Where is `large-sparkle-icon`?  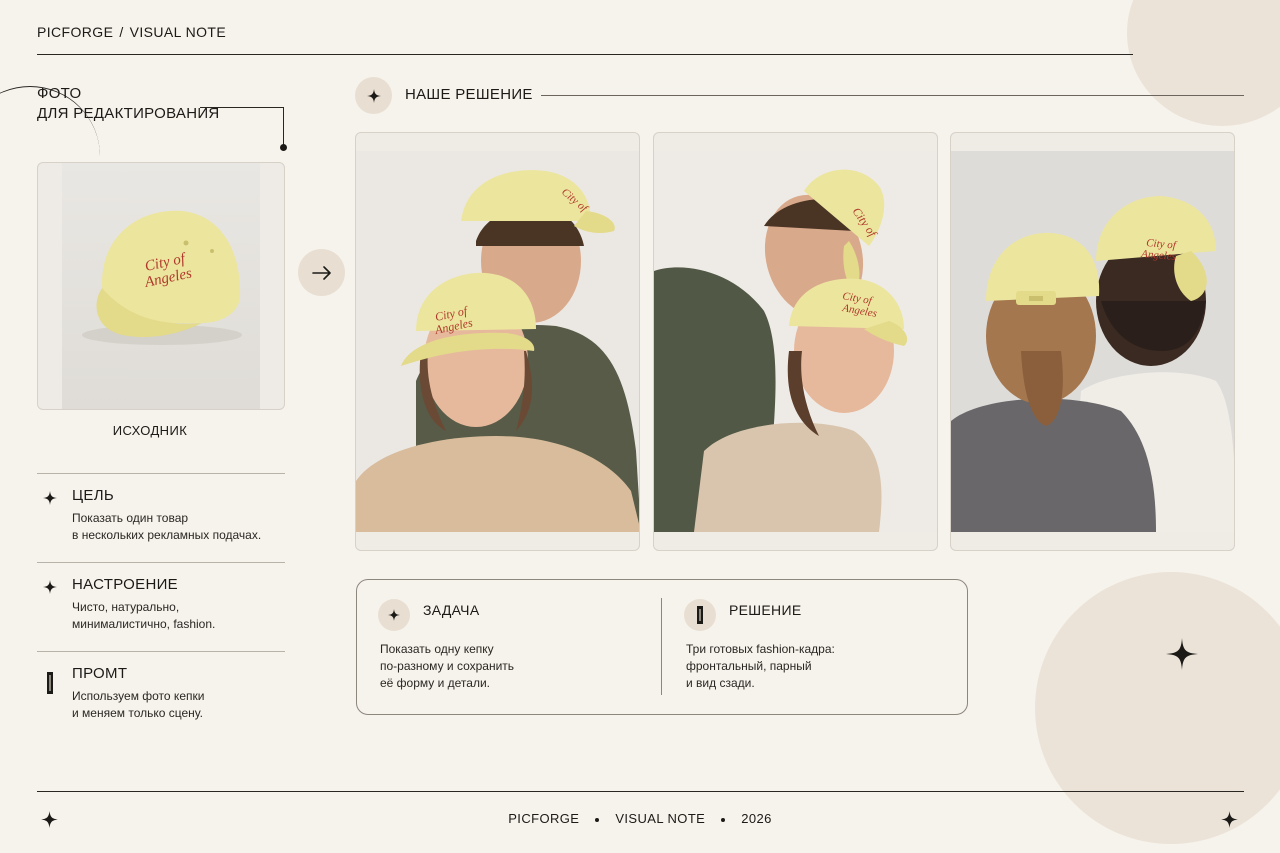
large-sparkle-icon is located at coordinates (1182, 656).